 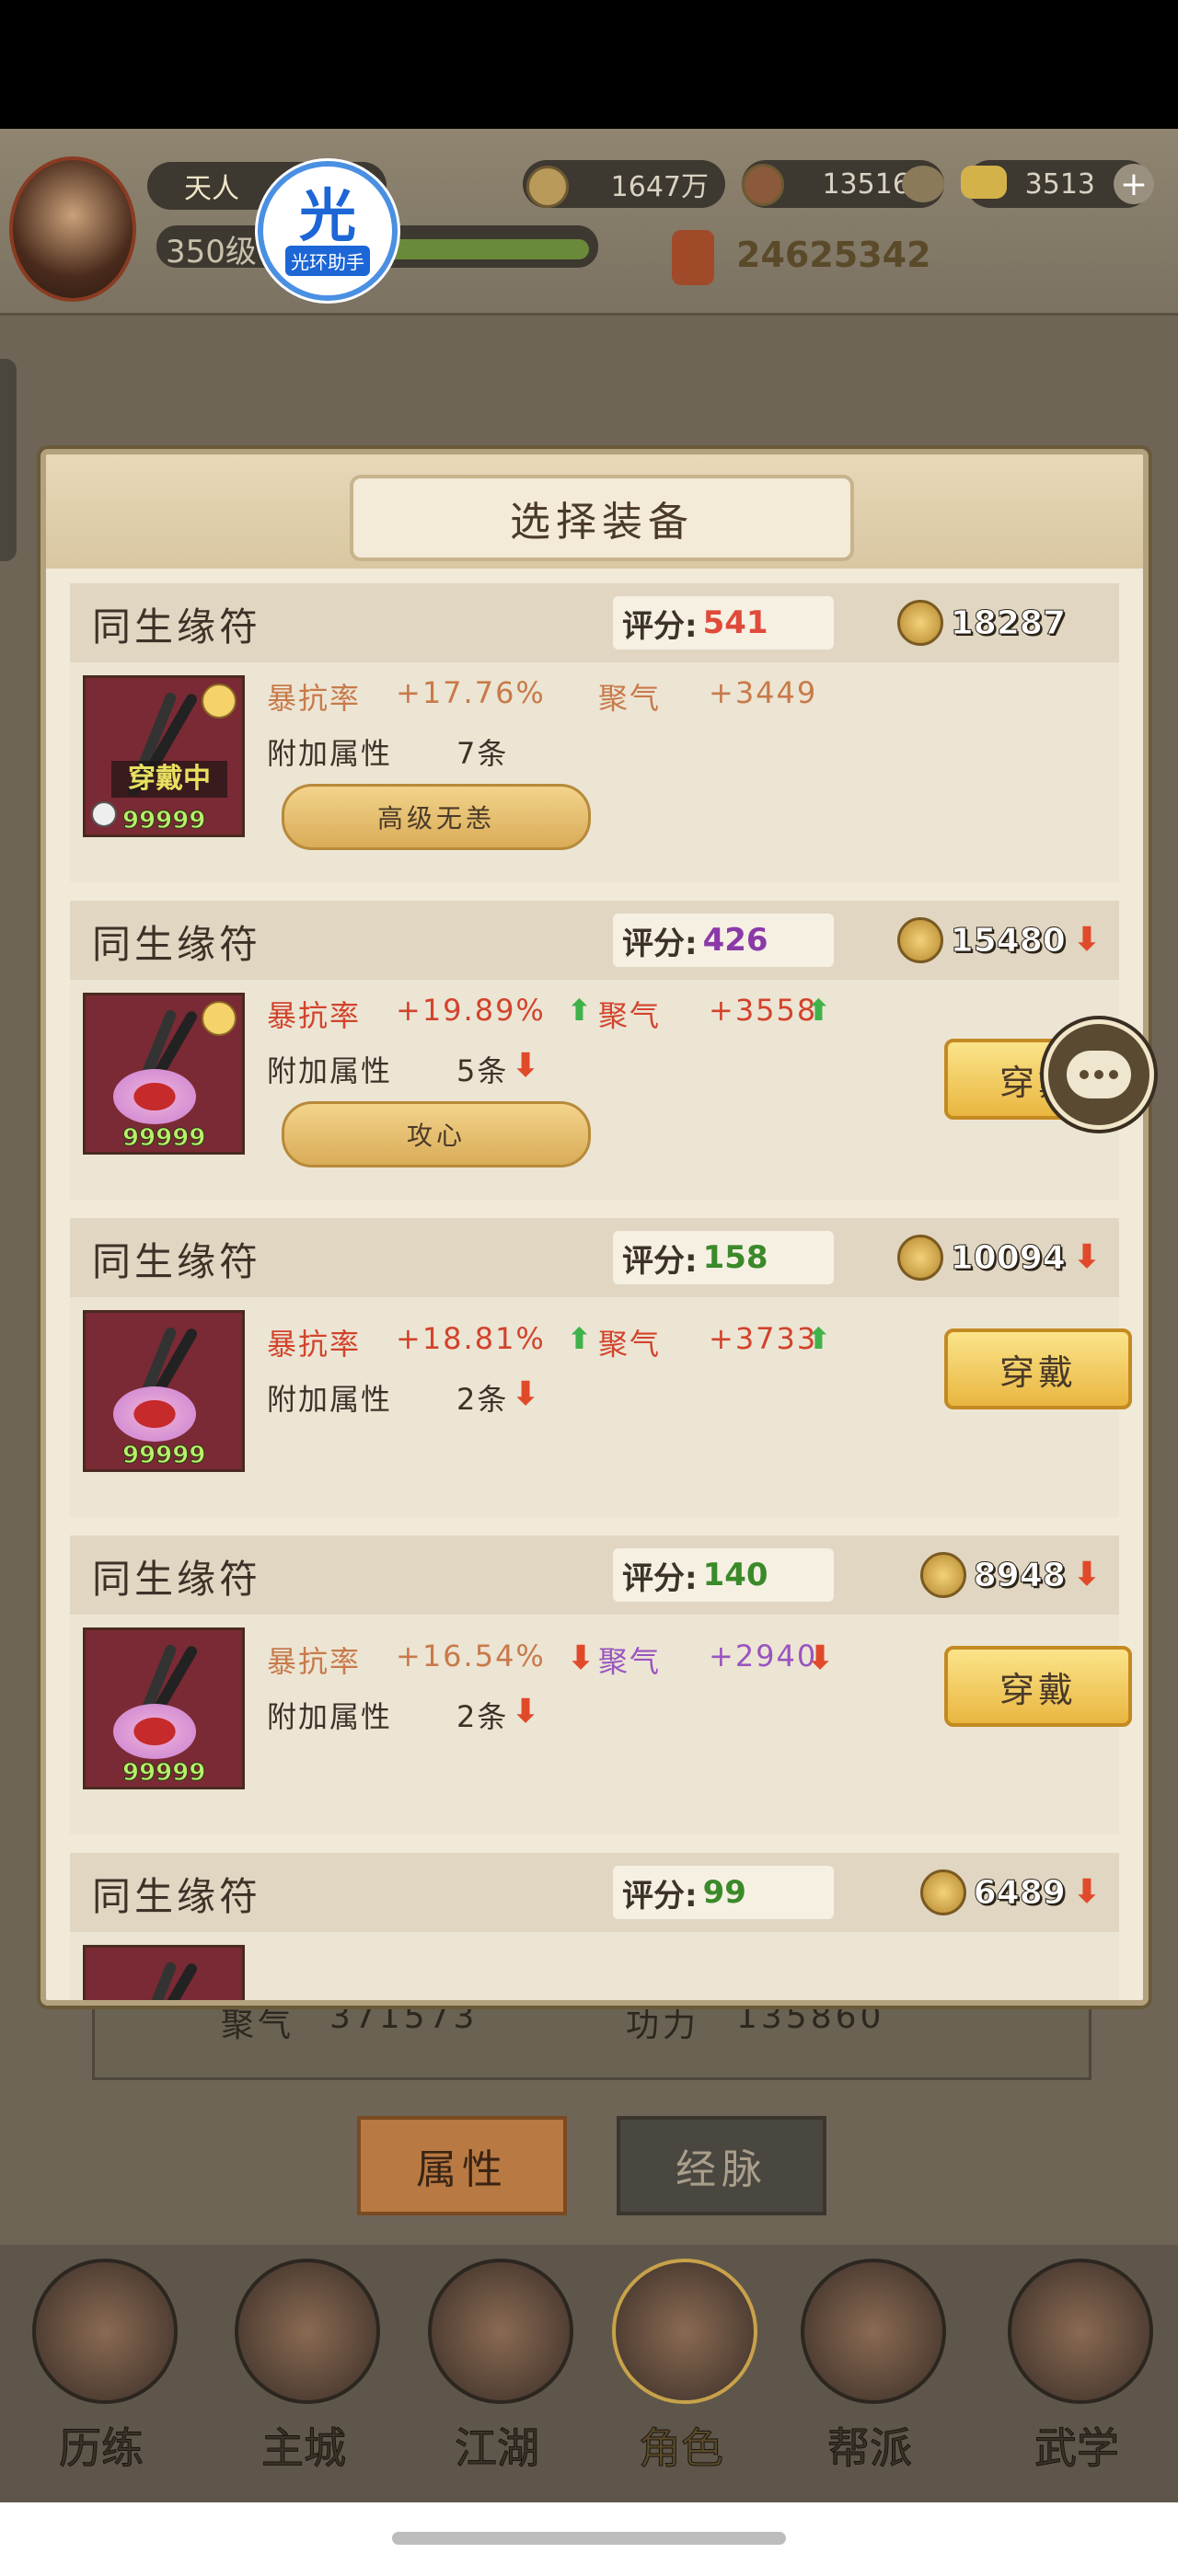 I want to click on nav-item-main-city: 主城, so click(x=303, y=2369).